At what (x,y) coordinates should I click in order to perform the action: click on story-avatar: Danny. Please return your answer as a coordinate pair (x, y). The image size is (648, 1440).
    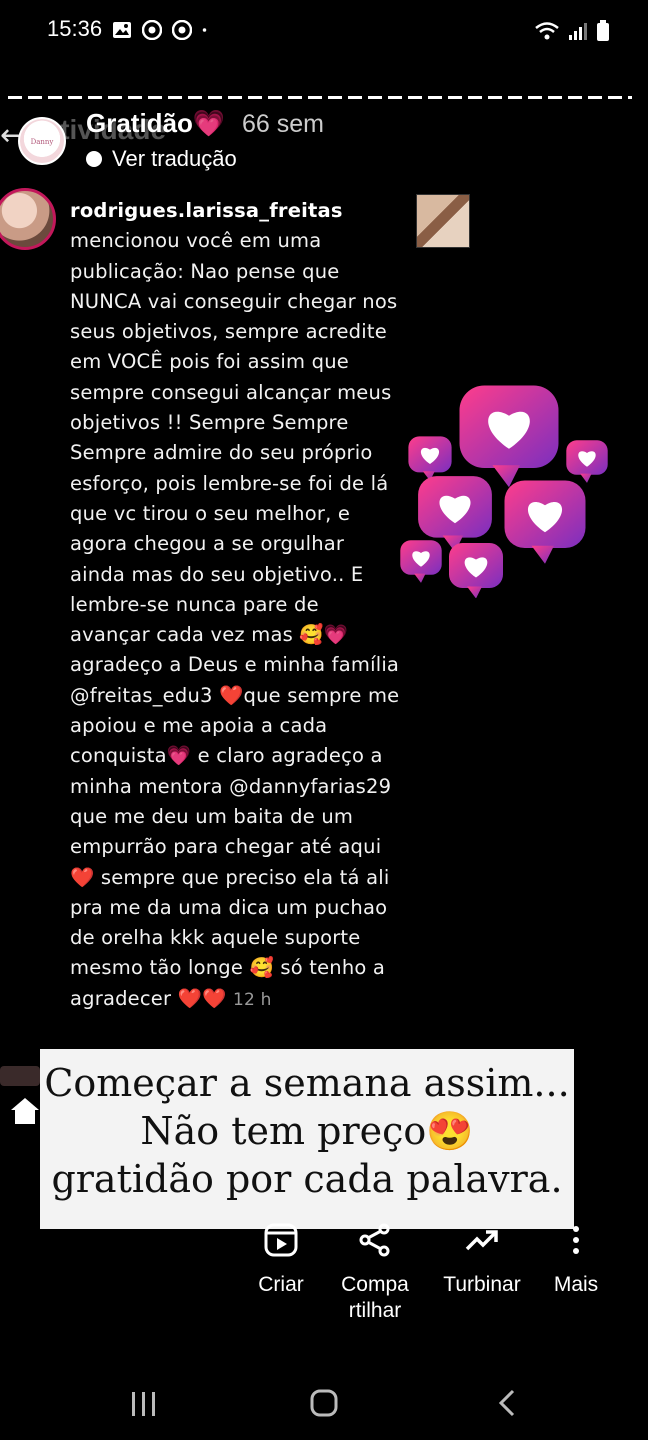
    Looking at the image, I should click on (42, 141).